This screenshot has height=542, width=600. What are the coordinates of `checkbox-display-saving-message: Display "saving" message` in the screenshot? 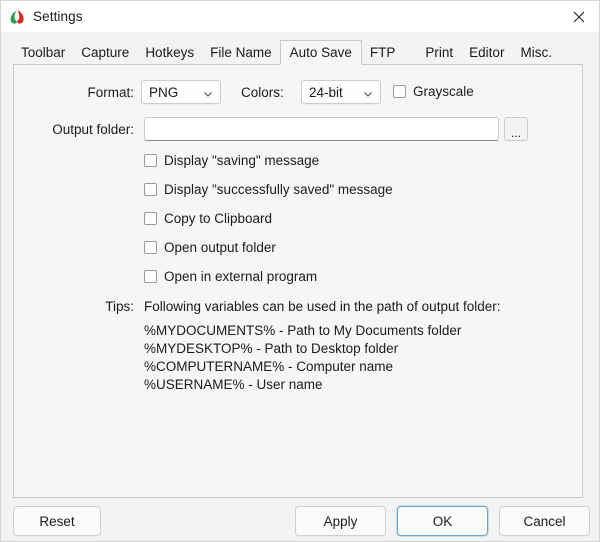 It's located at (231, 160).